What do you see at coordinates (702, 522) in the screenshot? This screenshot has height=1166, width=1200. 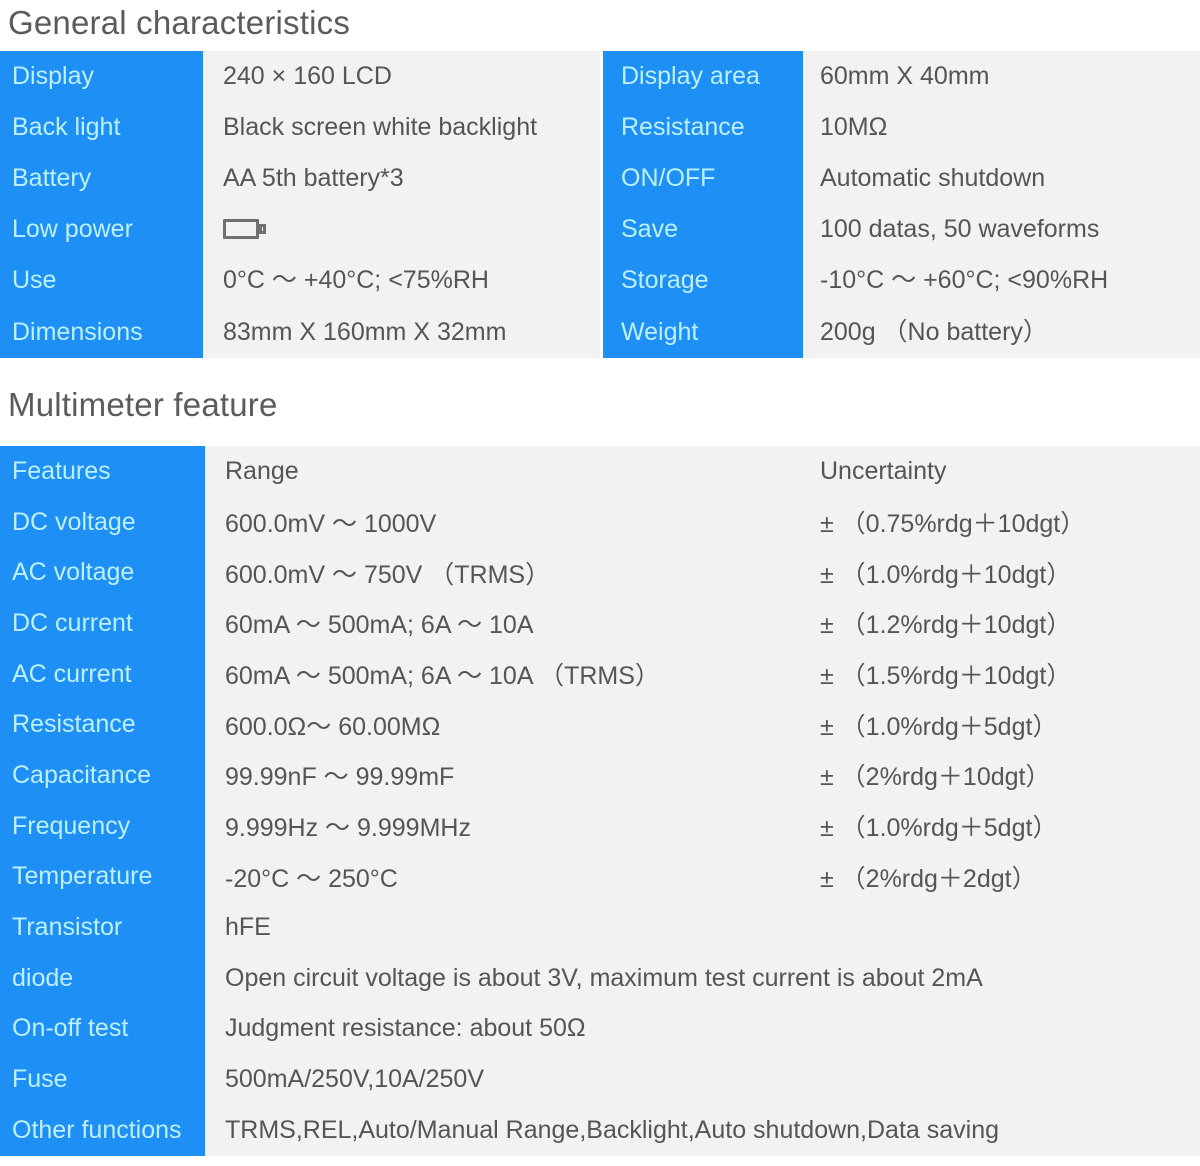 I see `table-row: 600.0mV ～ 1000V ± （0.75%rdg＋10dgt）` at bounding box center [702, 522].